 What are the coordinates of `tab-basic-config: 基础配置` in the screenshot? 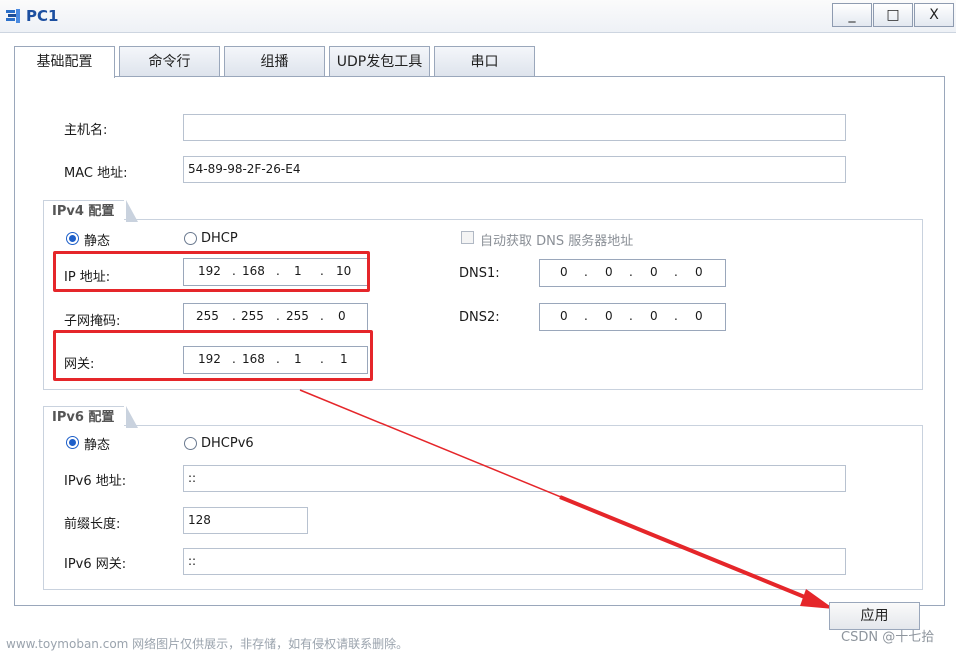 It's located at (64, 62).